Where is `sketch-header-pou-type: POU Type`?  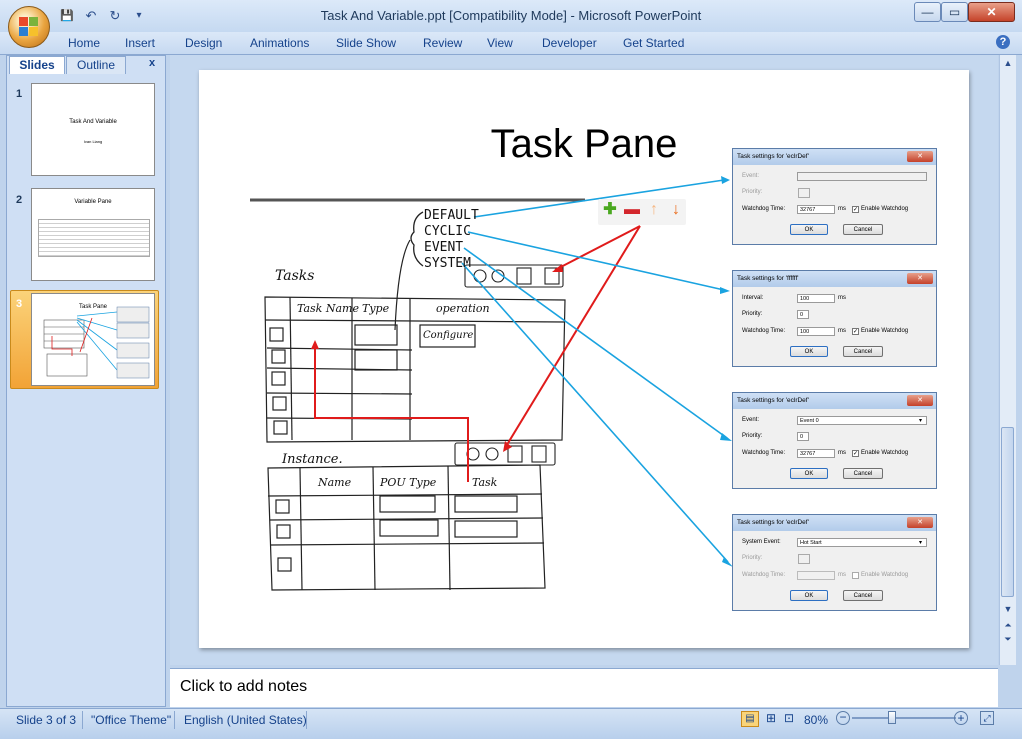 sketch-header-pou-type: POU Type is located at coordinates (408, 482).